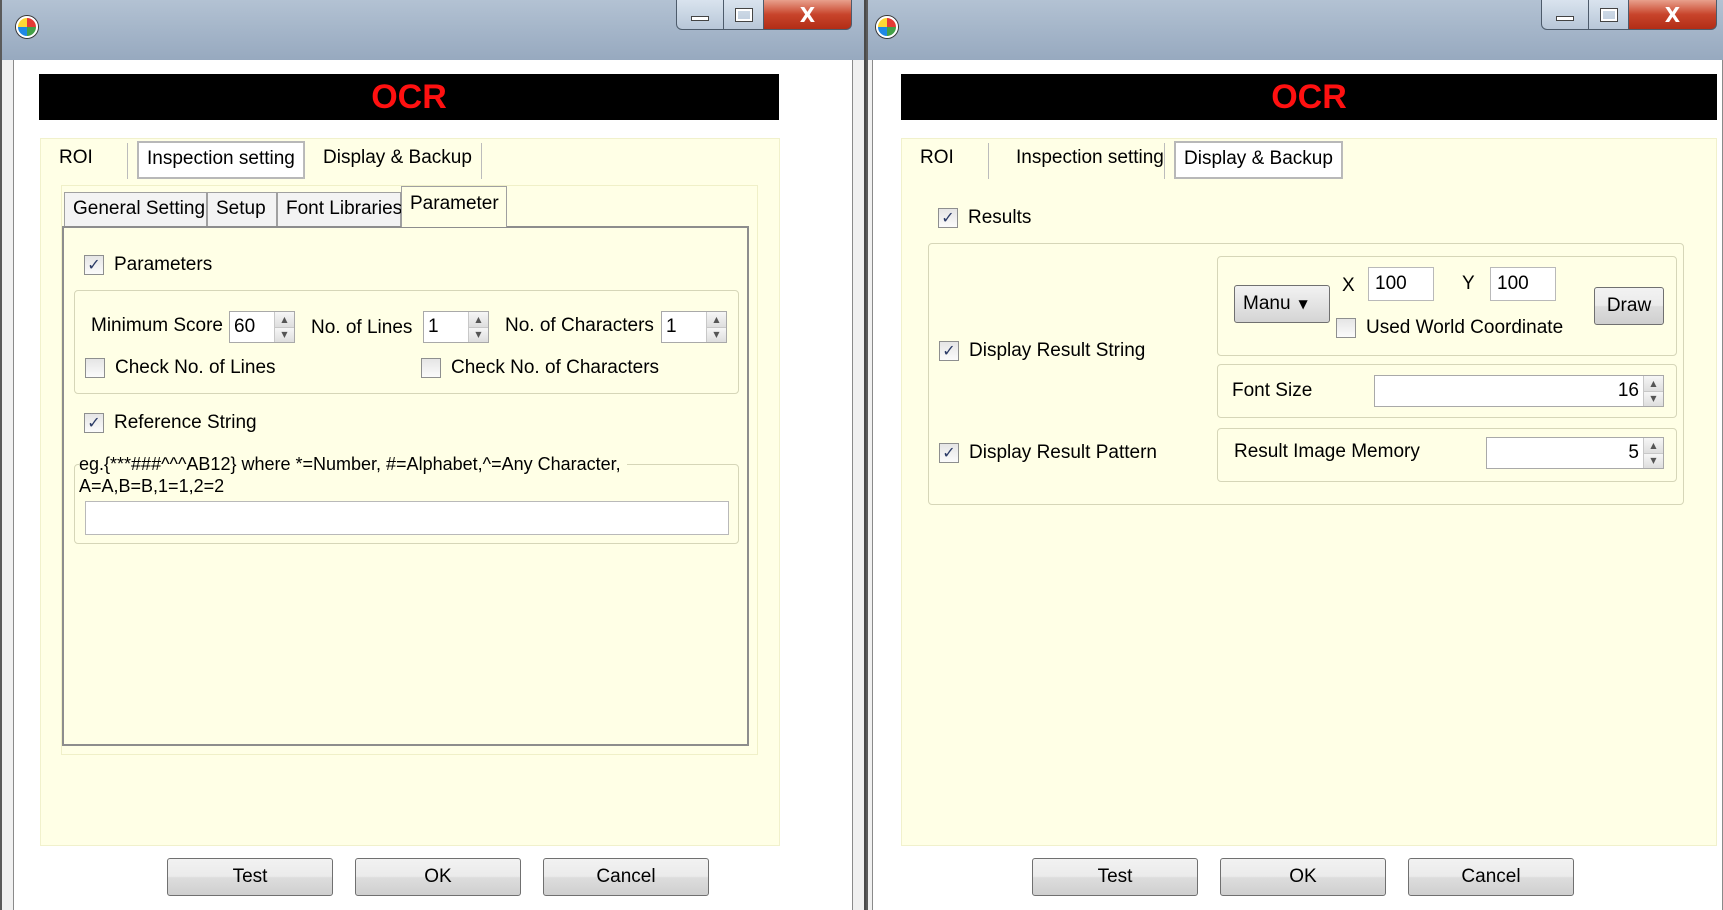 This screenshot has height=910, width=1723. What do you see at coordinates (1057, 350) in the screenshot?
I see `display-result-string-label: Display Result String` at bounding box center [1057, 350].